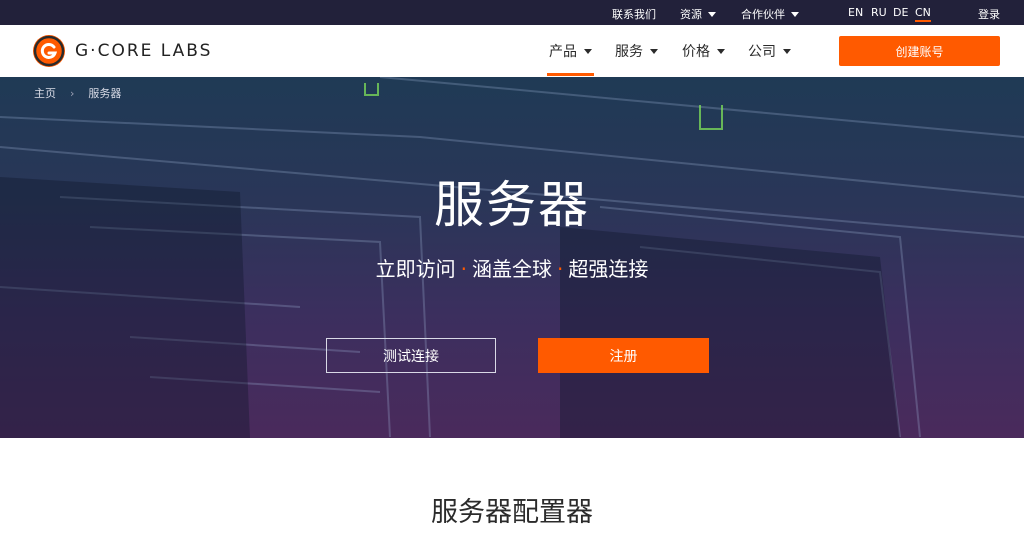  I want to click on breadcrumb-current: 服务器, so click(105, 93).